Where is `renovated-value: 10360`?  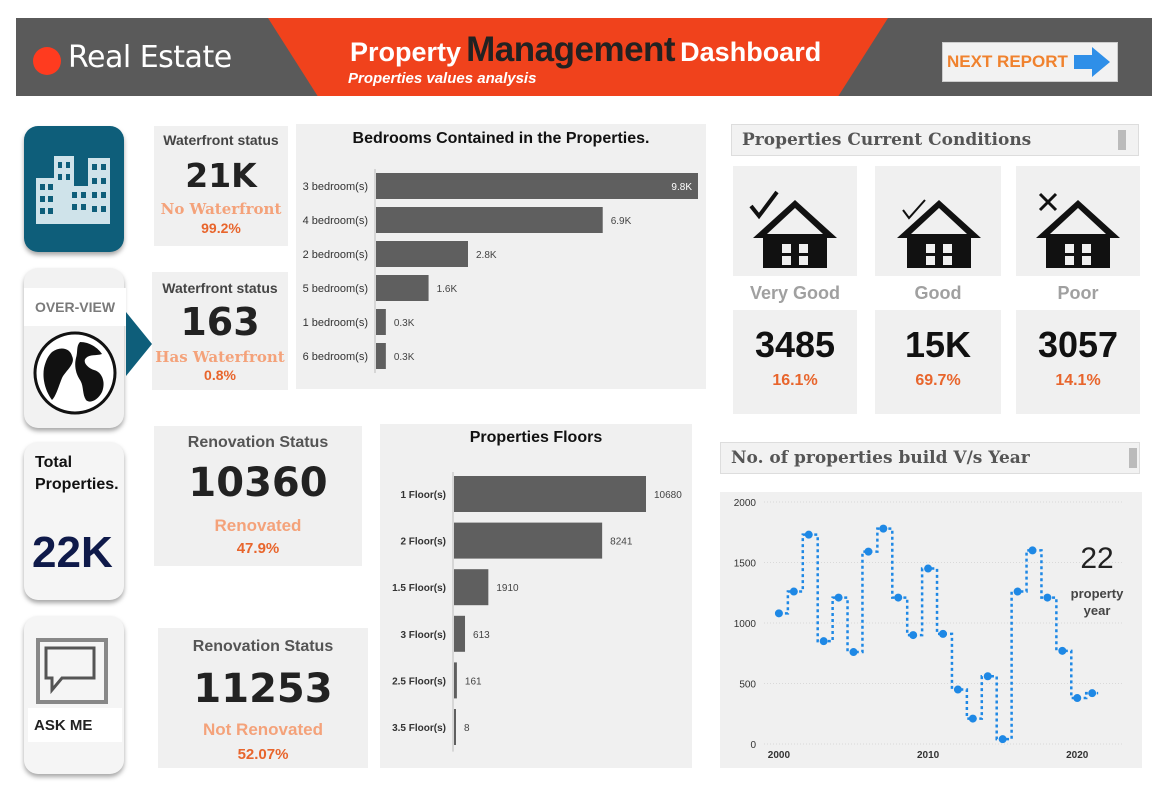
renovated-value: 10360 is located at coordinates (258, 483).